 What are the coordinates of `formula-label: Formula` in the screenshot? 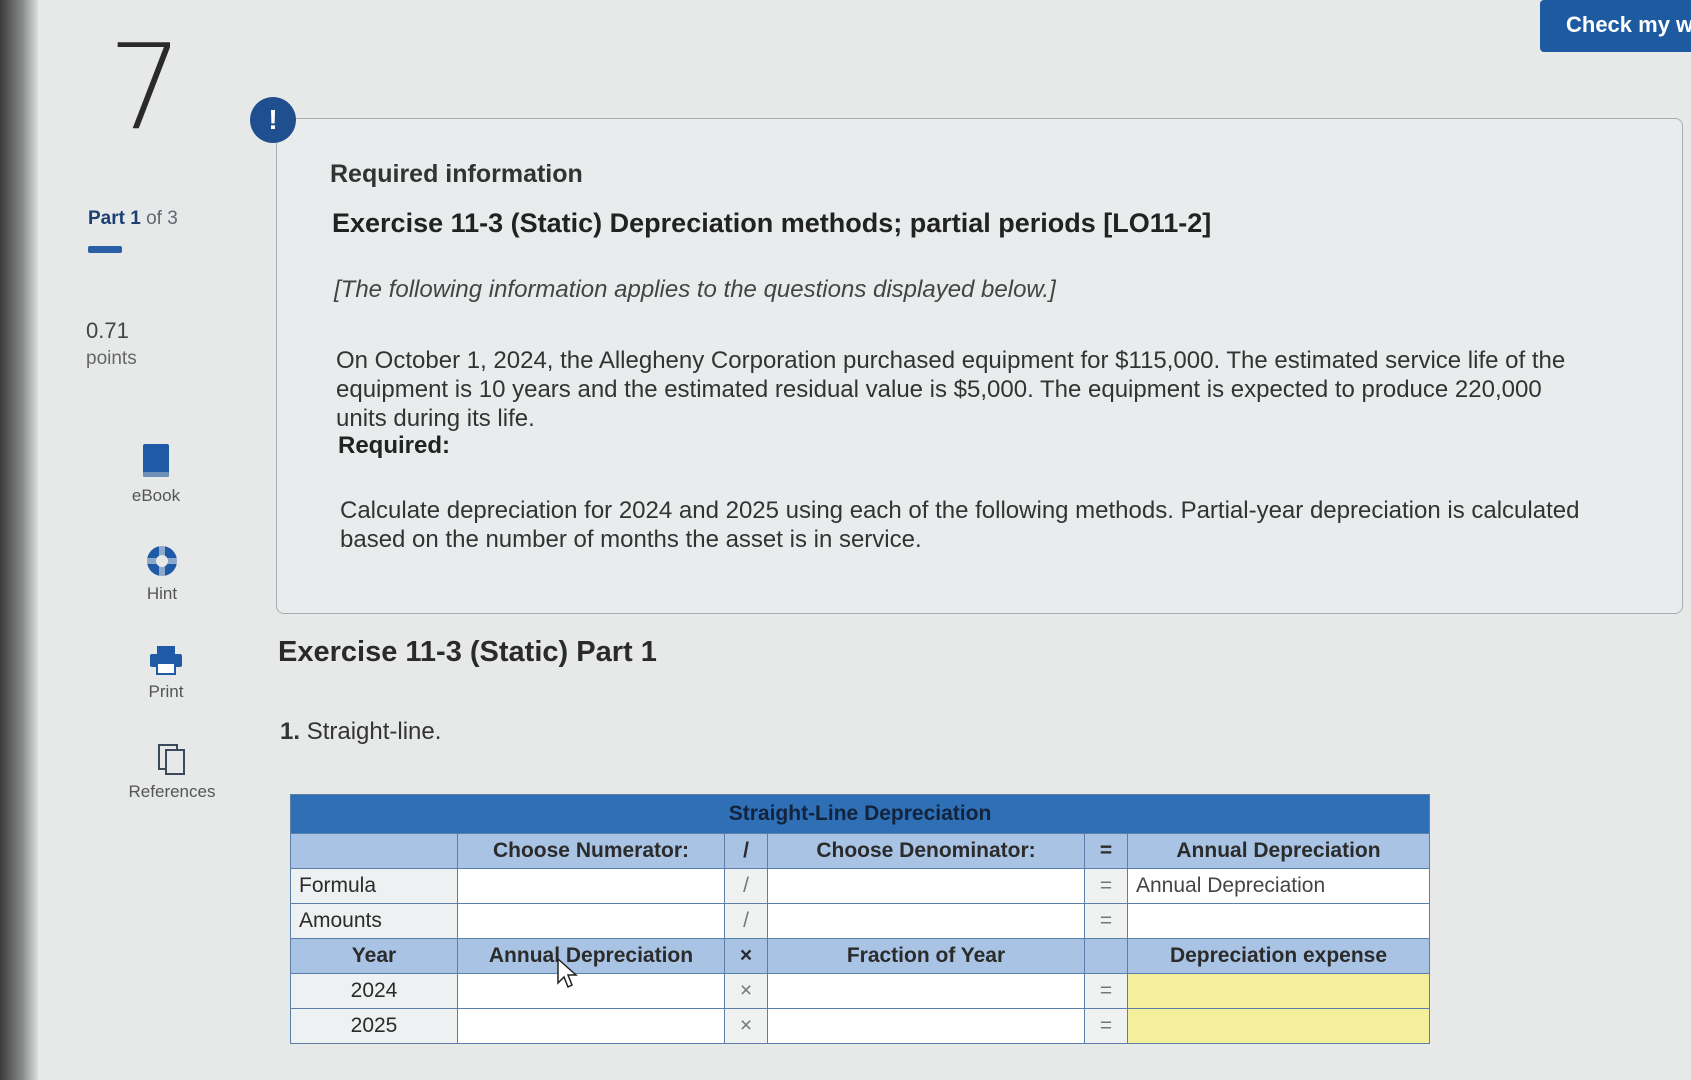 It's located at (374, 886).